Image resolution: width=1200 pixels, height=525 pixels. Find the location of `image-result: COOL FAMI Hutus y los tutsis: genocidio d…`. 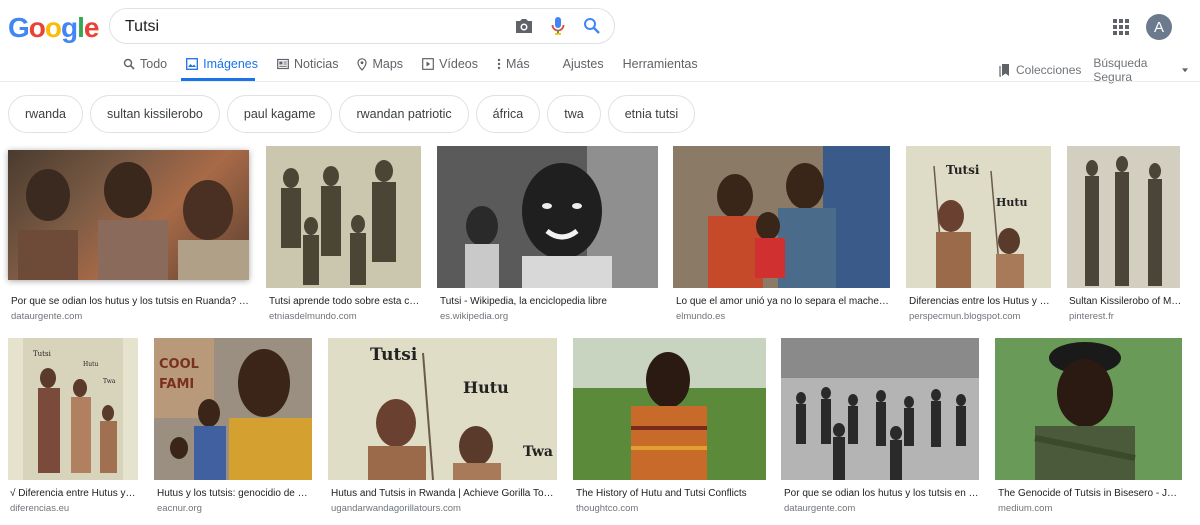

image-result: COOL FAMI Hutus y los tutsis: genocidio d… is located at coordinates (233, 428).